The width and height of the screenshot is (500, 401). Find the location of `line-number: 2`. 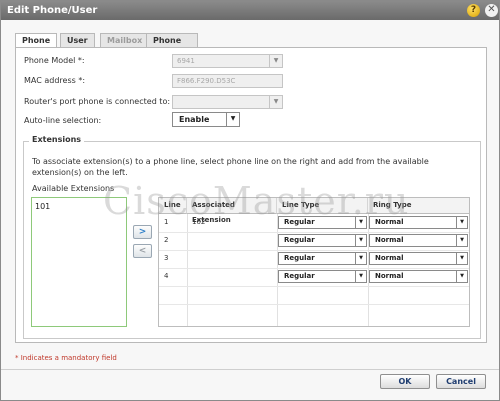

line-number: 2 is located at coordinates (166, 240).